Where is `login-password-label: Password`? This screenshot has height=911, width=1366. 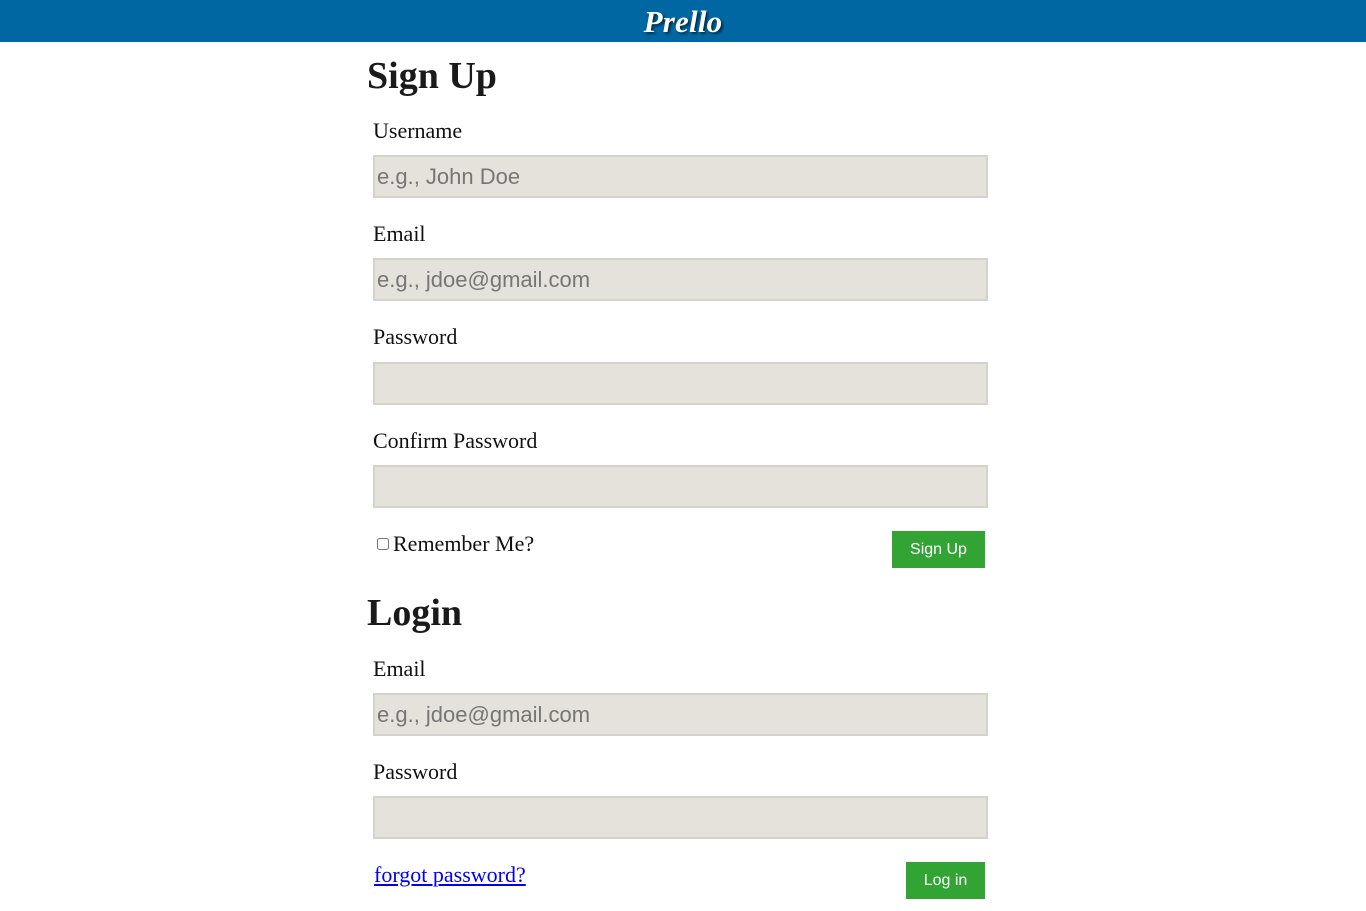
login-password-label: Password is located at coordinates (415, 771).